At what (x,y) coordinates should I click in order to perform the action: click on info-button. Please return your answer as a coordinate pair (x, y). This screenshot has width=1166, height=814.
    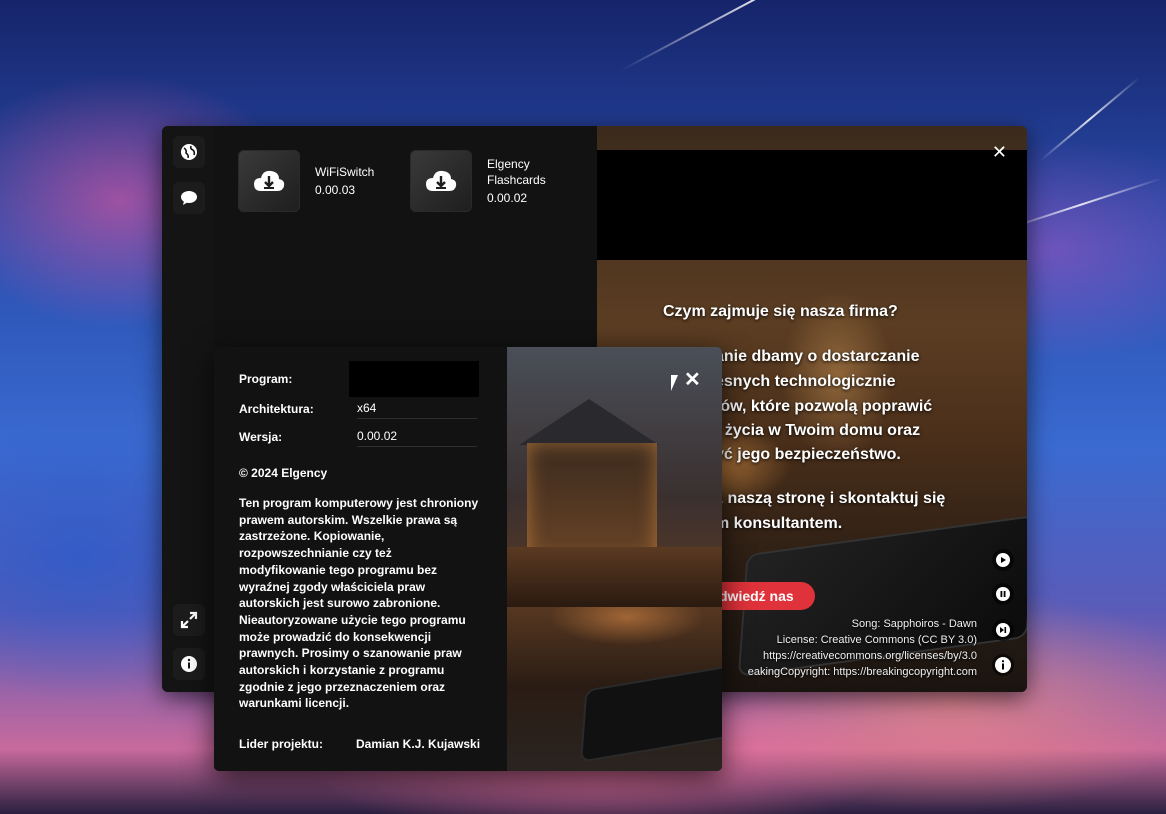
    Looking at the image, I should click on (189, 664).